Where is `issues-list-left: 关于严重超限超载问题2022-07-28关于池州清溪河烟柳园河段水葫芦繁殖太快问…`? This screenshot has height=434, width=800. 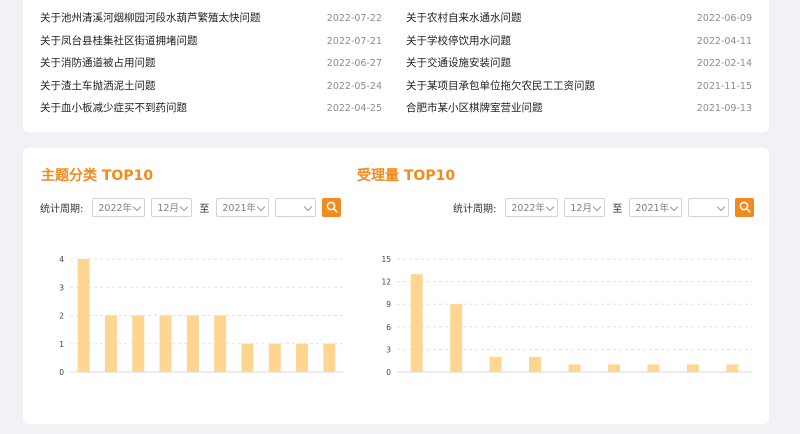
issues-list-left: 关于严重超限超载问题2022-07-28关于池州清溪河烟柳园河段水葫芦繁殖太快问… is located at coordinates (211, 57).